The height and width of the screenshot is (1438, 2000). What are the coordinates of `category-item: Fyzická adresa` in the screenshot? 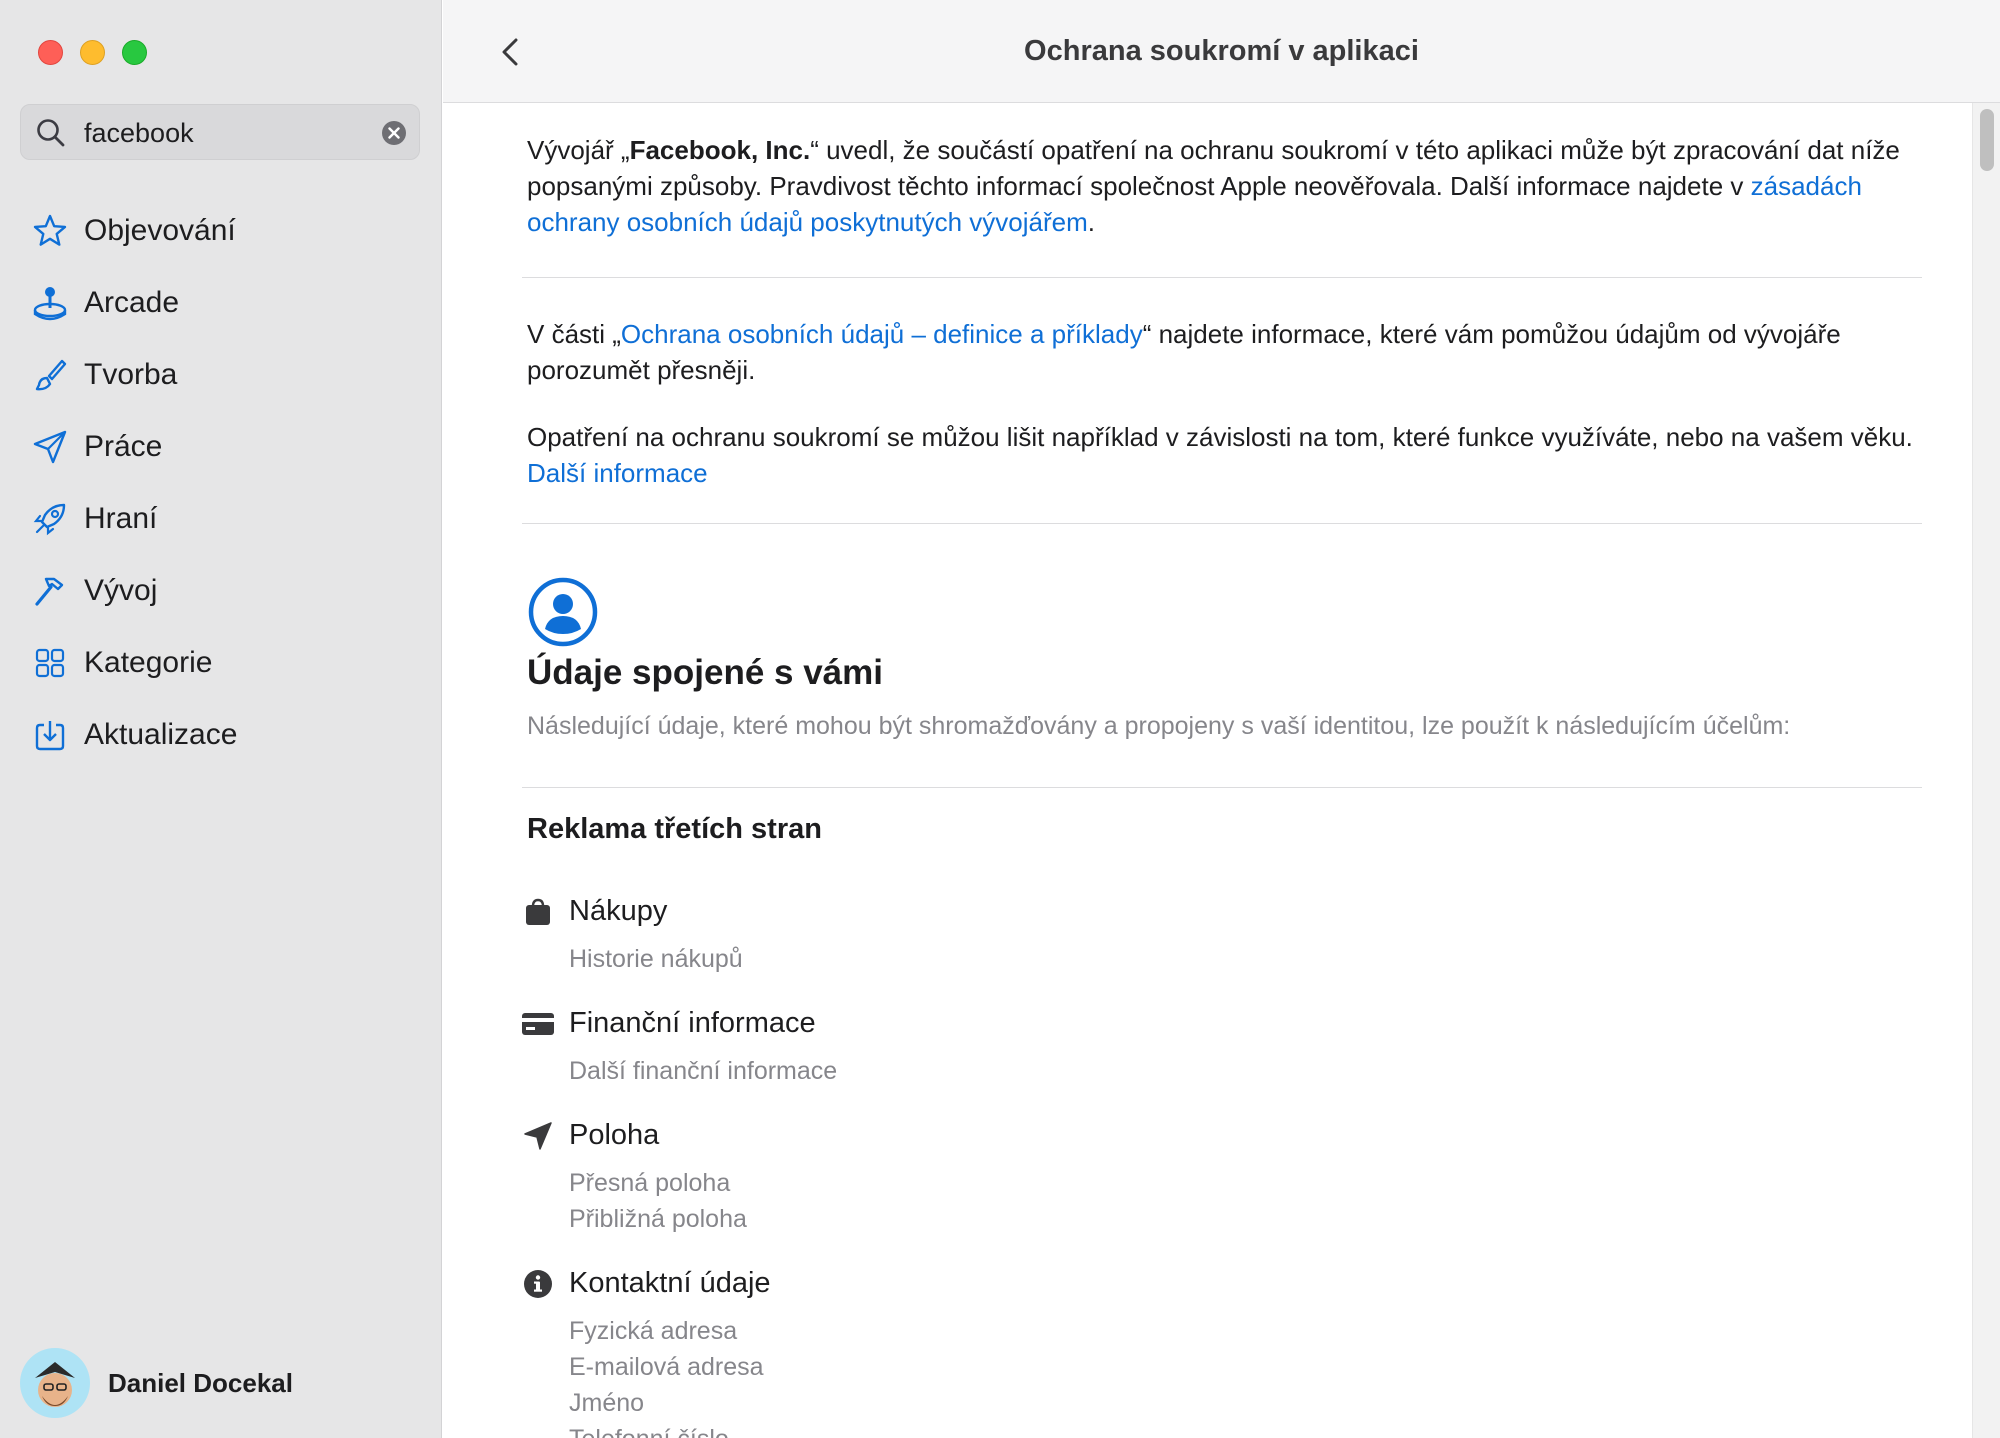 It's located at (653, 1331).